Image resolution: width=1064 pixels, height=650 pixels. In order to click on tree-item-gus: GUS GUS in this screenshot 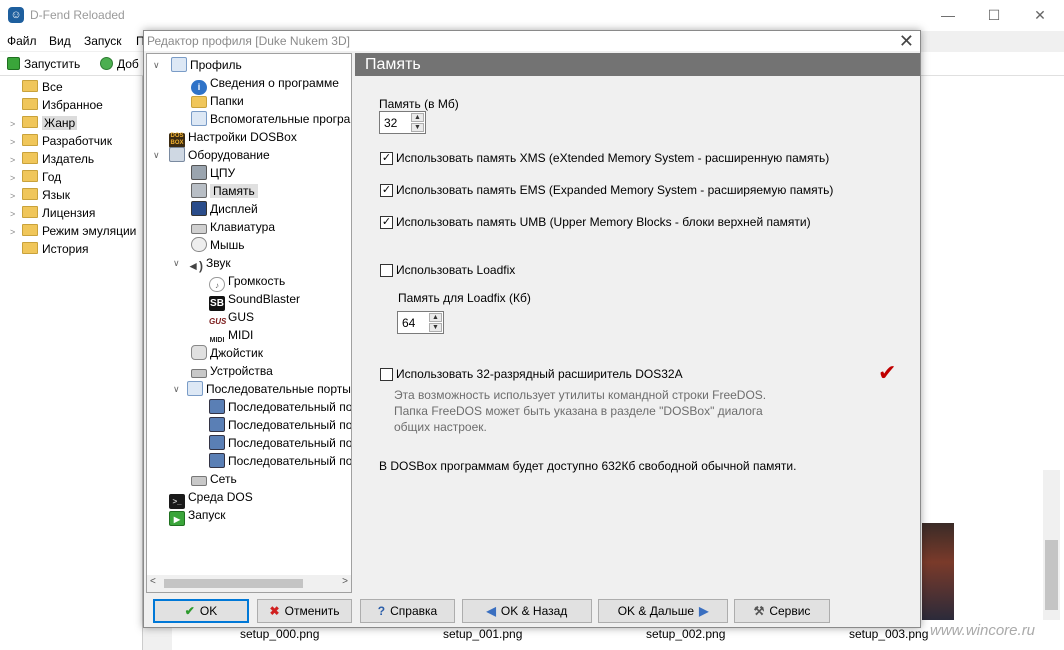, I will do `click(231, 317)`.